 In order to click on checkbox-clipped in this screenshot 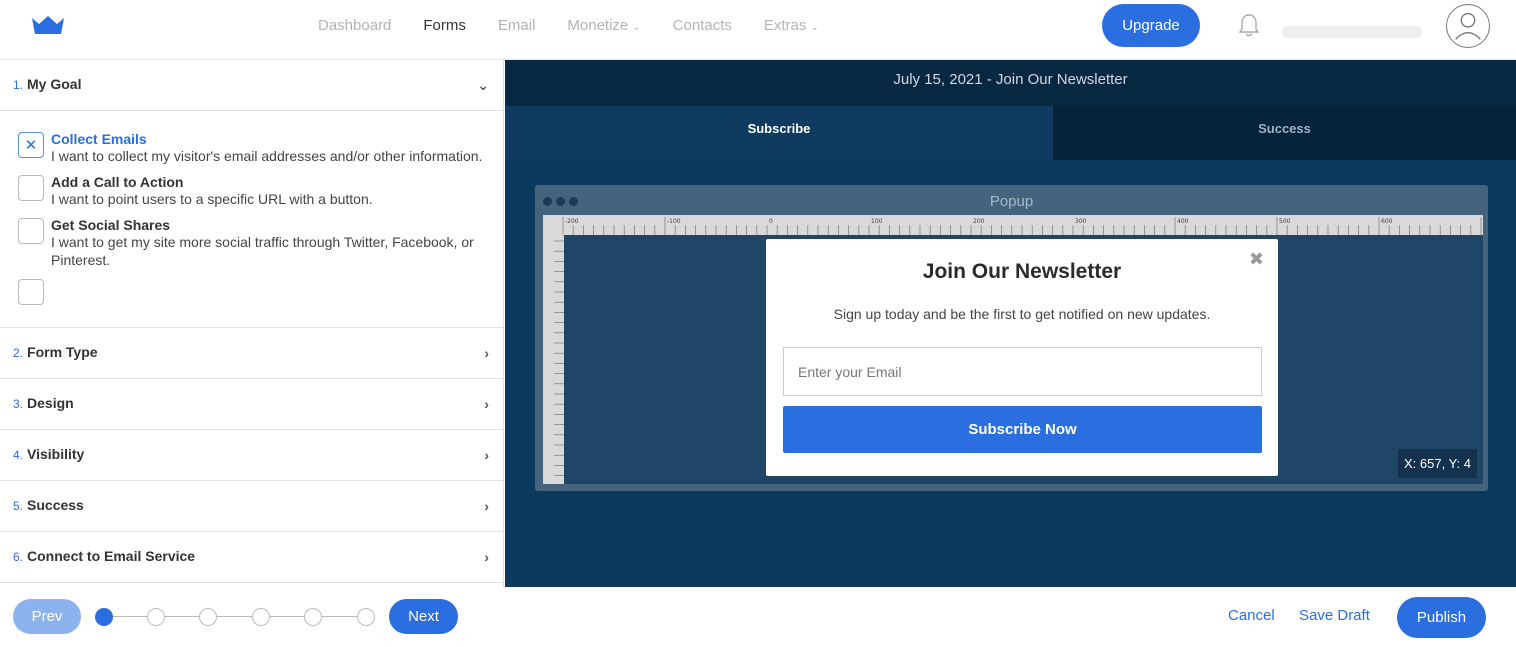, I will do `click(31, 292)`.